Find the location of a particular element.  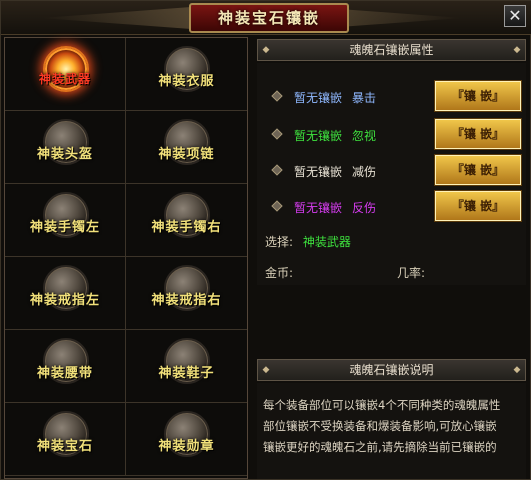

equipment-slot: 神装衣服 is located at coordinates (186, 74).